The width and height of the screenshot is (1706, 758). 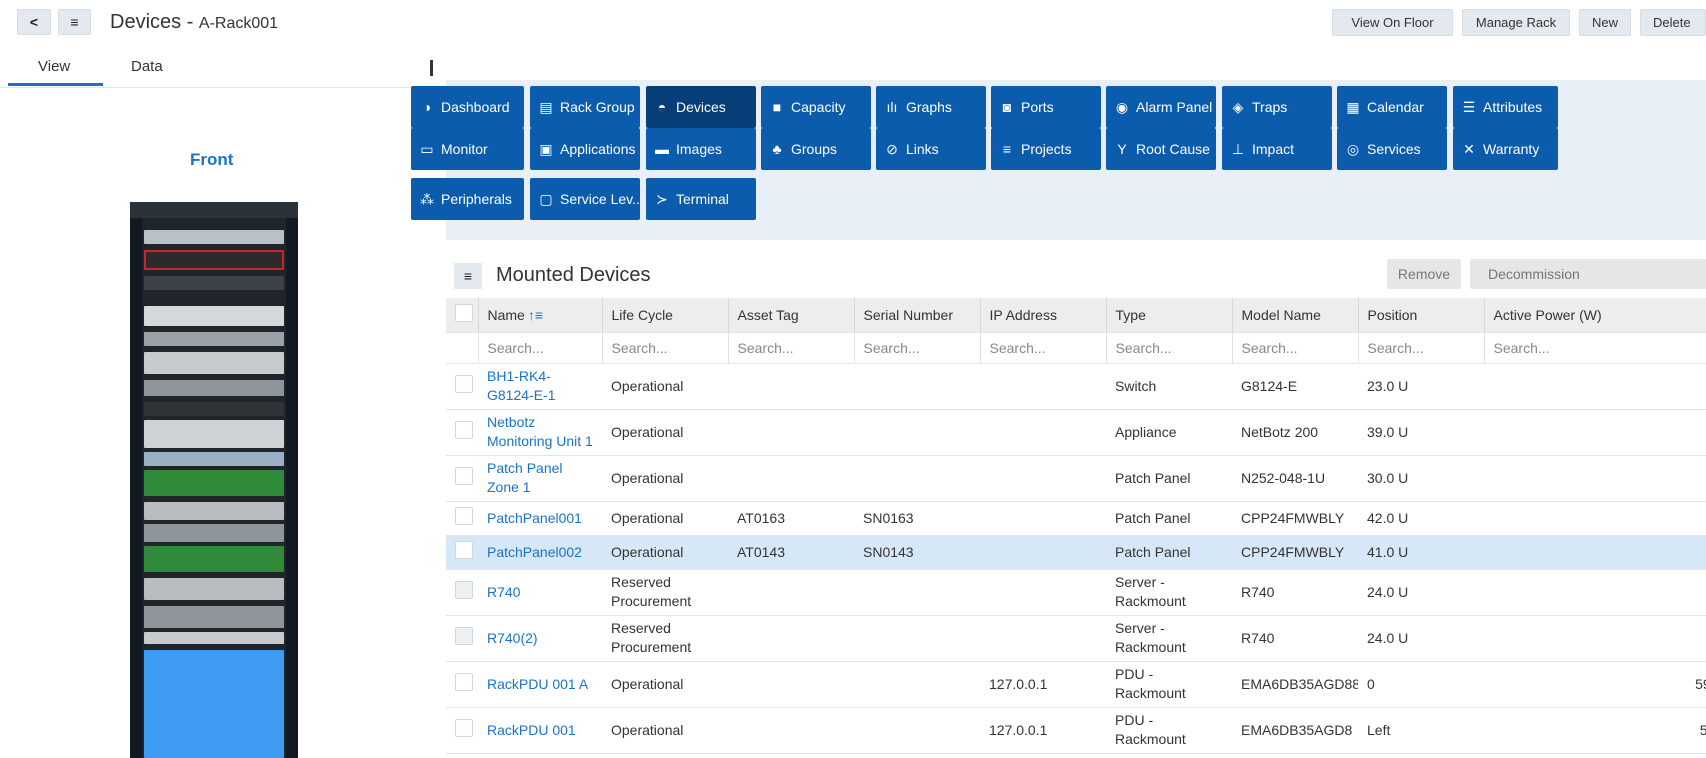 What do you see at coordinates (1043, 315) in the screenshot?
I see `column-header-ip-address: IP Address` at bounding box center [1043, 315].